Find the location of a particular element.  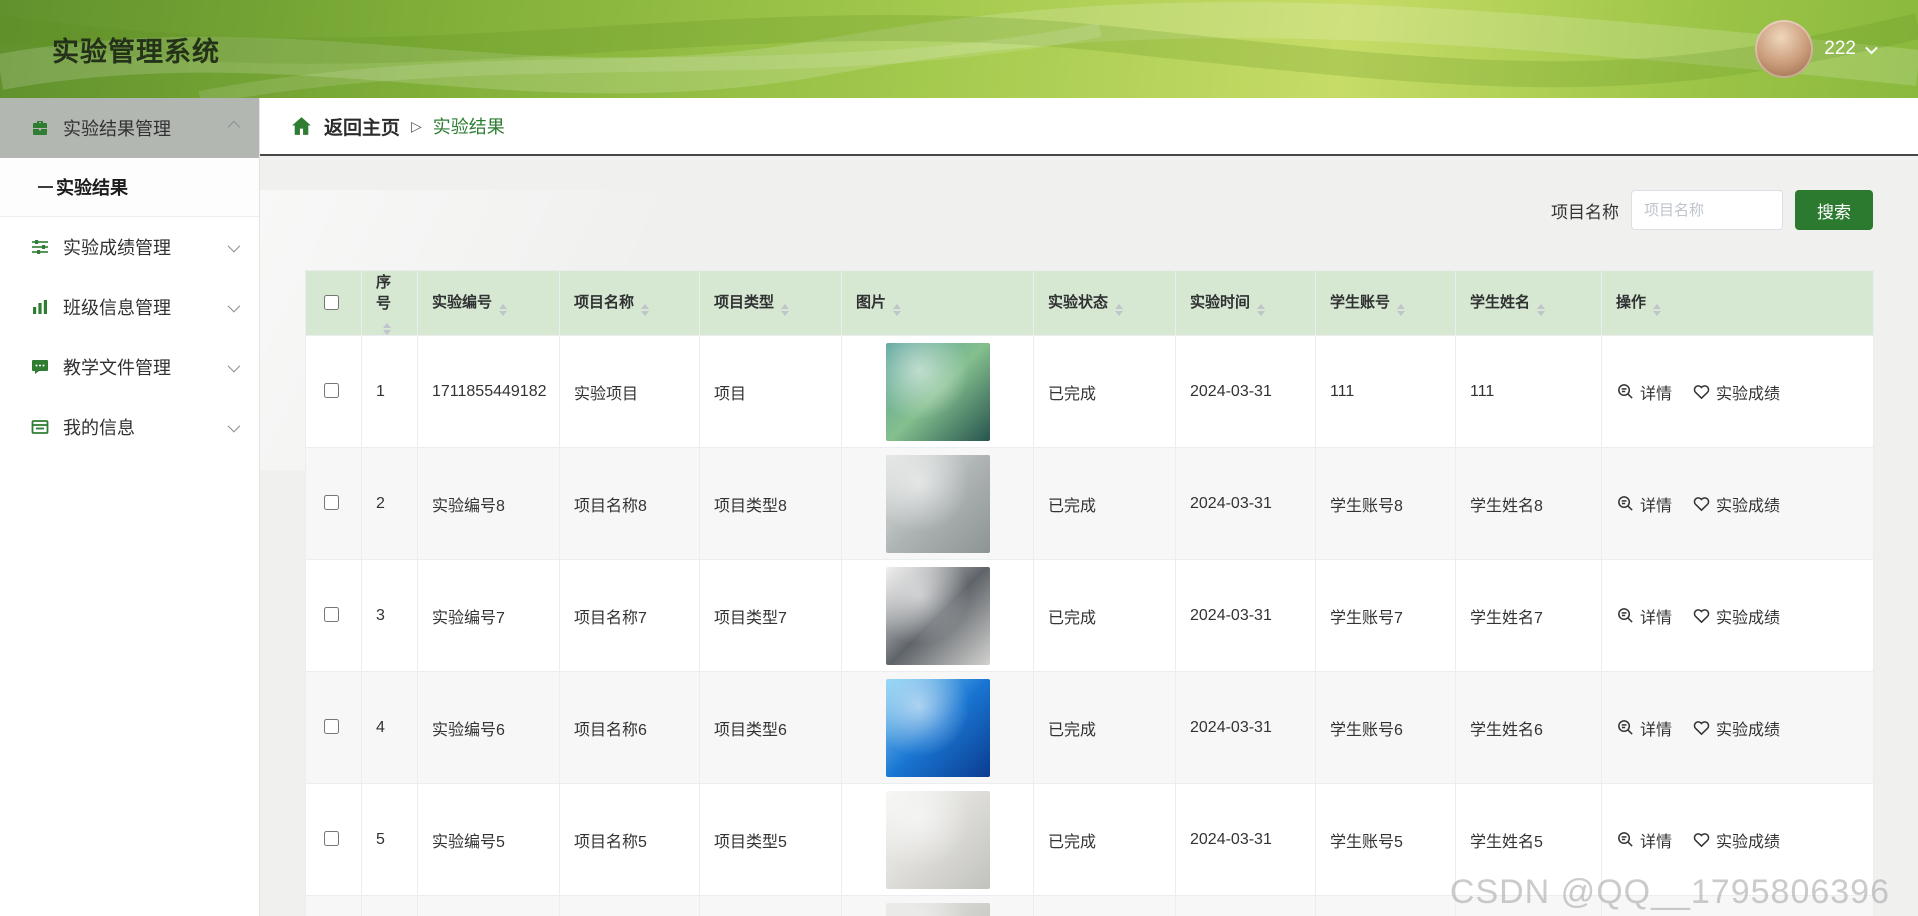

cell-project-name is located at coordinates (629, 905).